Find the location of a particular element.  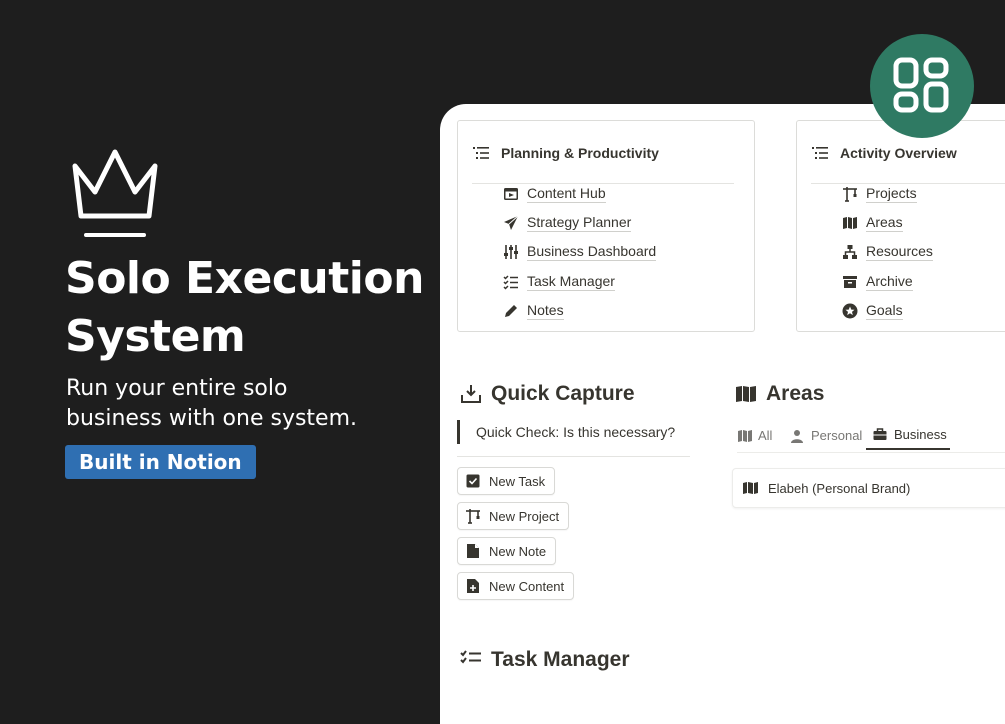

archive-box-icon is located at coordinates (850, 282).